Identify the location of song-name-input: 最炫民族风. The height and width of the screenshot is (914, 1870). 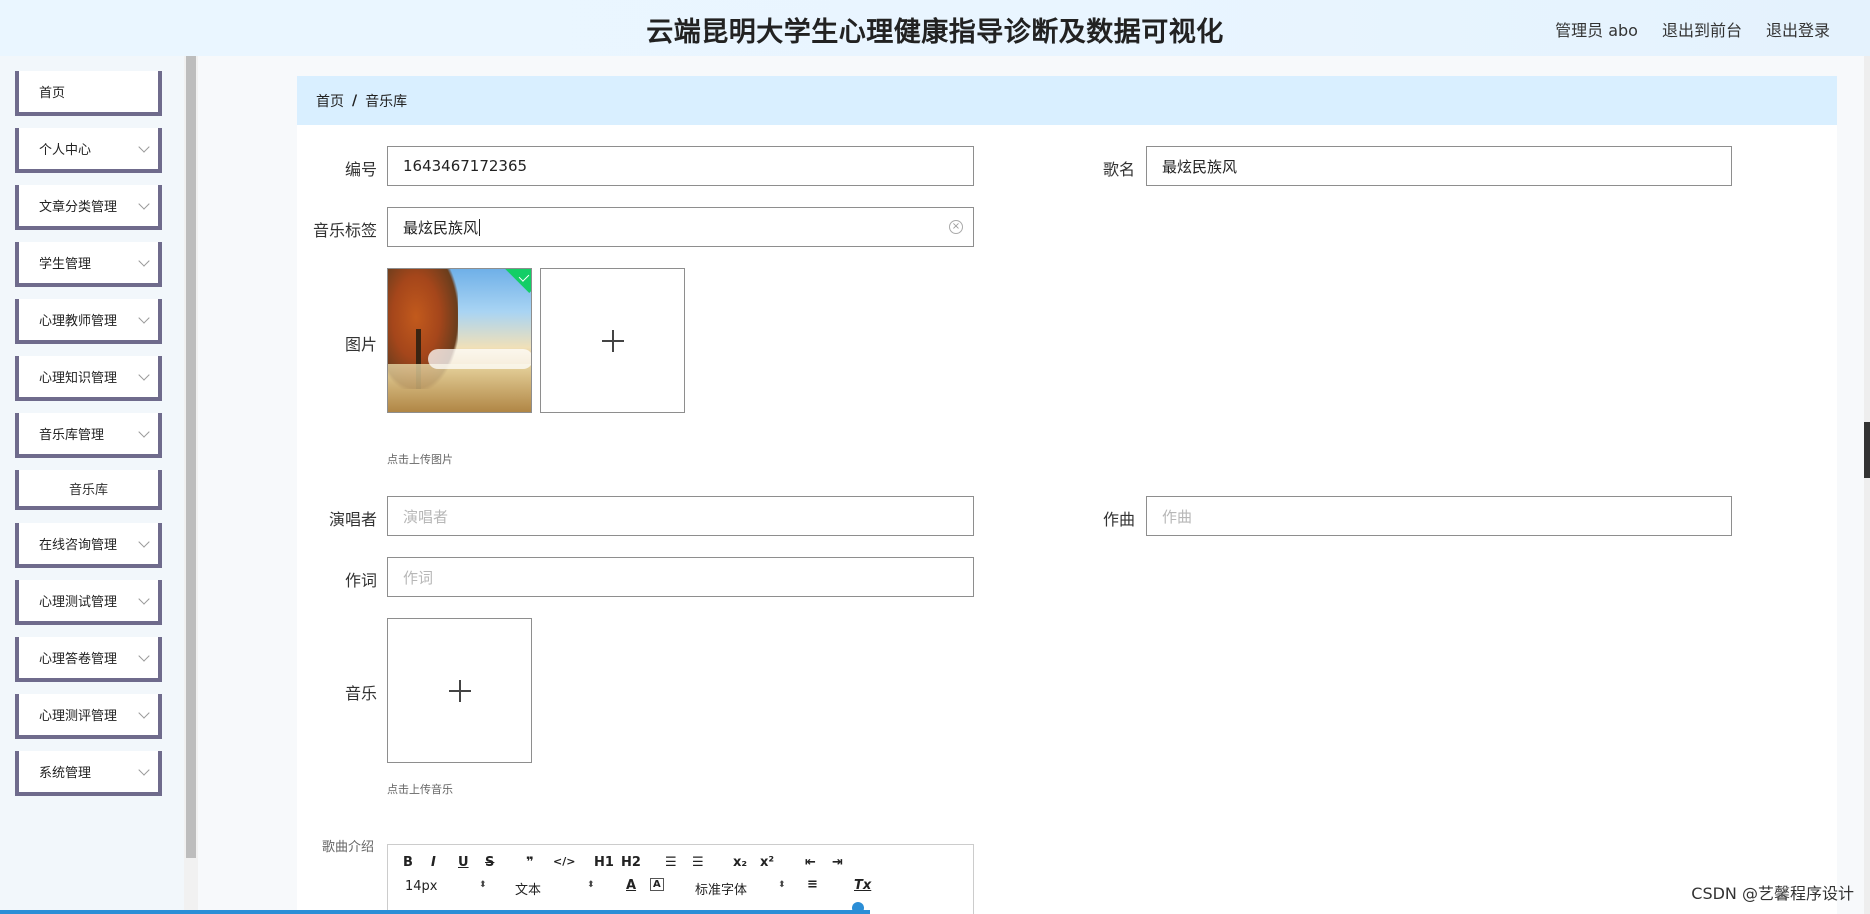
(1439, 166).